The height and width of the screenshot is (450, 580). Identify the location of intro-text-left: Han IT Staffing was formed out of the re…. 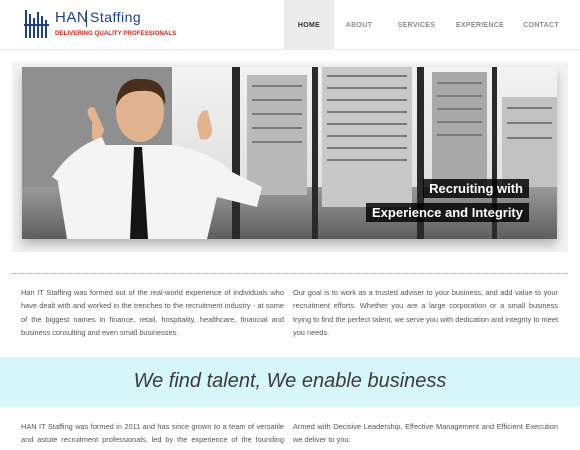
(152, 313).